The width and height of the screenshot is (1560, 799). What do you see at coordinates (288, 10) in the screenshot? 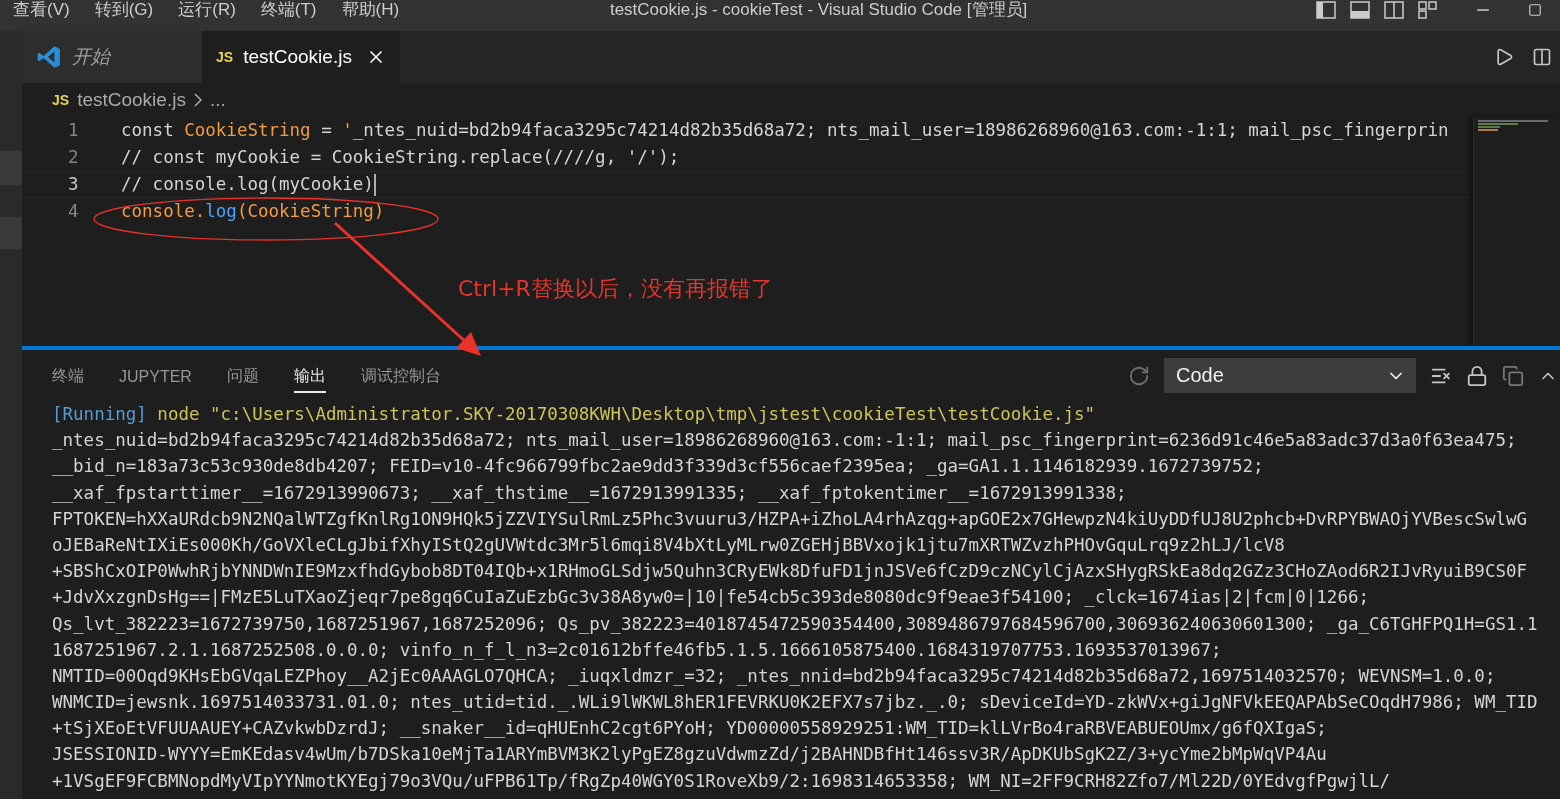
I see `menu-item: 终端(T)` at bounding box center [288, 10].